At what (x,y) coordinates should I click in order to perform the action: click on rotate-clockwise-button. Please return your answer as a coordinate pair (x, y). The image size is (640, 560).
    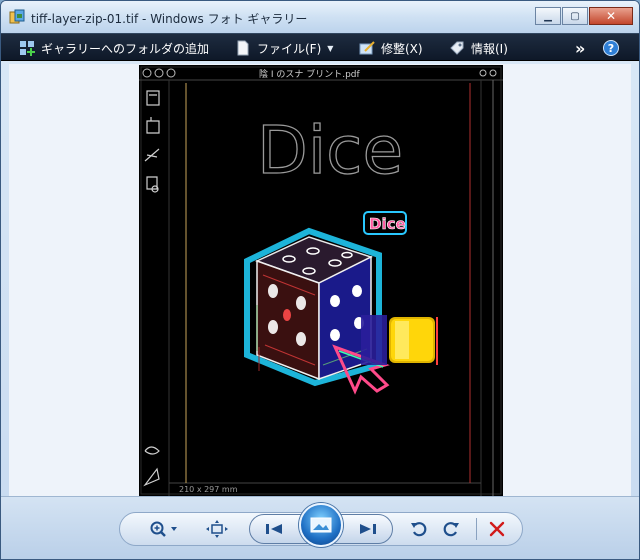
    Looking at the image, I should click on (451, 529).